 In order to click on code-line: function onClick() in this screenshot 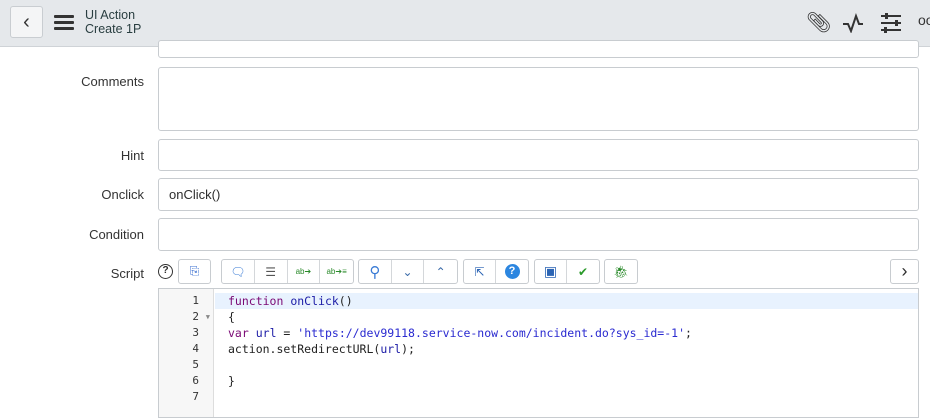, I will do `click(566, 301)`.